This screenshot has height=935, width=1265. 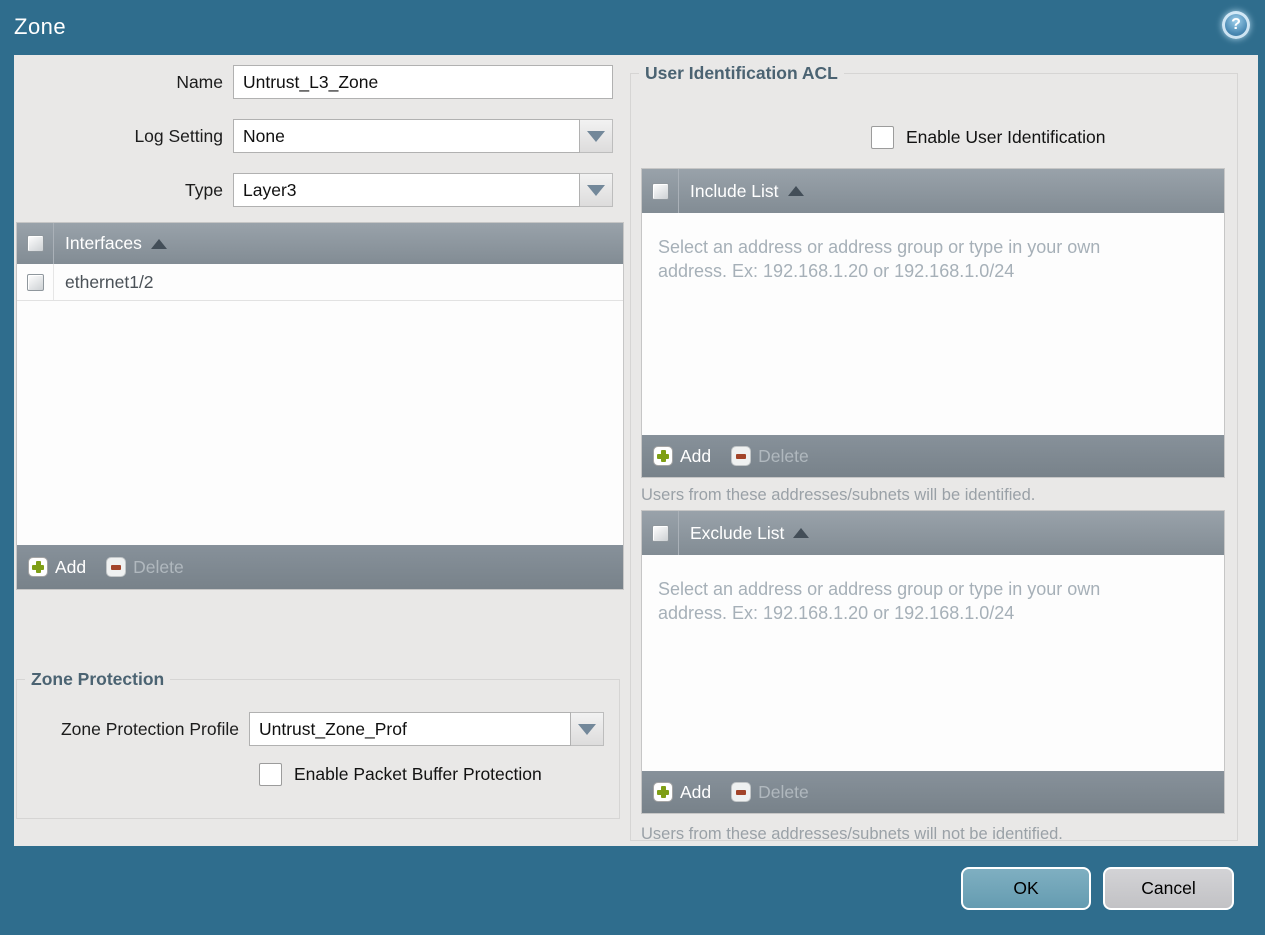 I want to click on exclude-list-select-all-checkbox, so click(x=660, y=533).